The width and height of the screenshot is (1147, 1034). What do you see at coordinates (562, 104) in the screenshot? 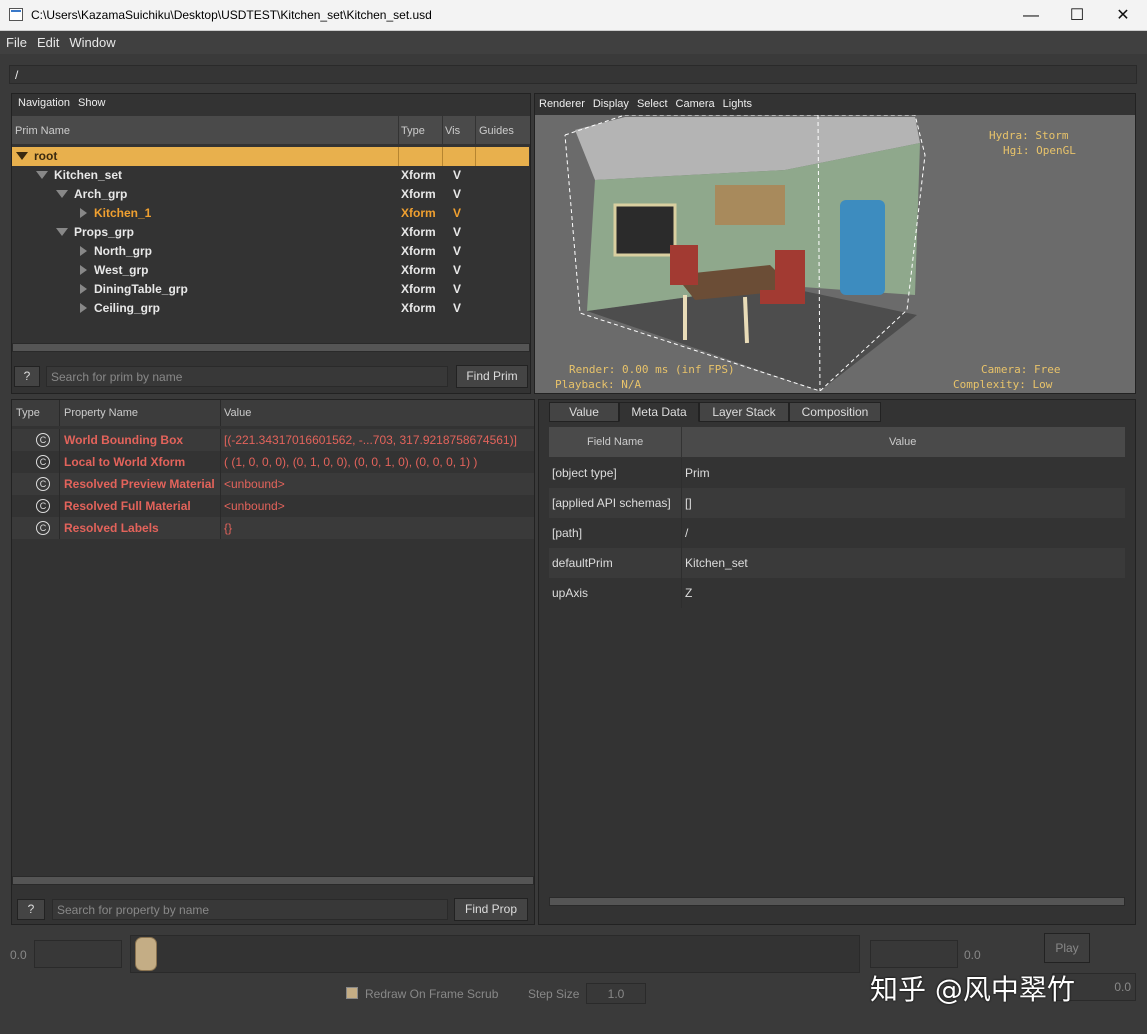
I see `menu-renderer: Renderer` at bounding box center [562, 104].